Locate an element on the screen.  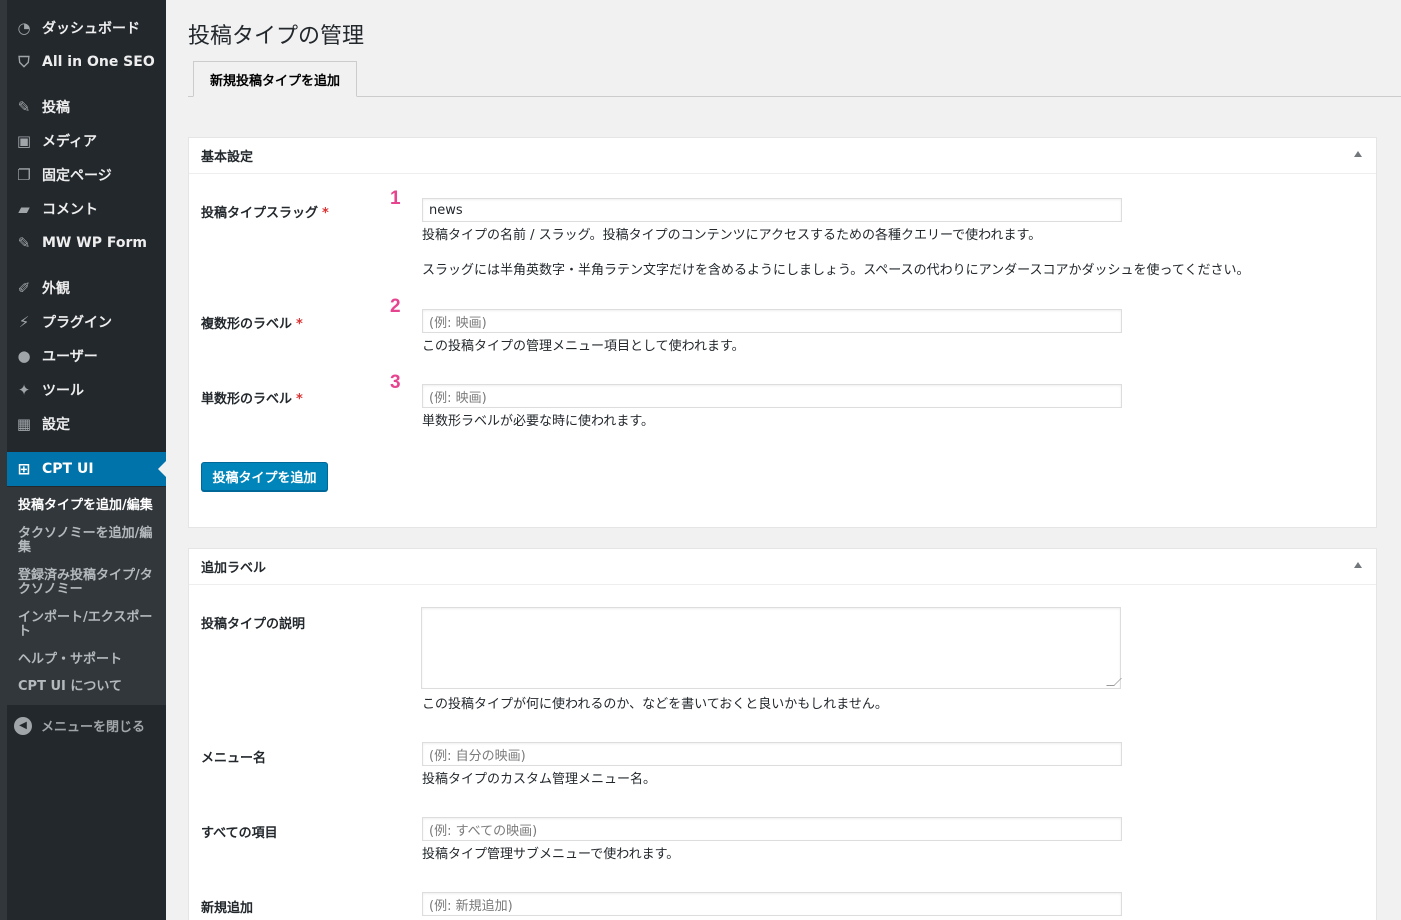
tabs-divider is located at coordinates (794, 96).